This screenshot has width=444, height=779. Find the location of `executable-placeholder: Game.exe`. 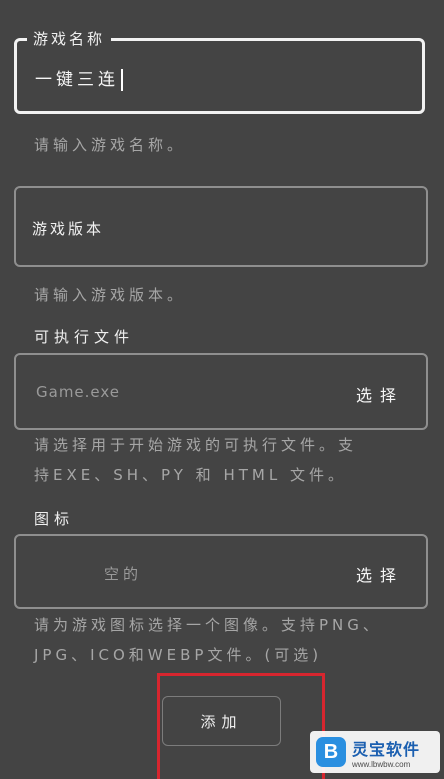

executable-placeholder: Game.exe is located at coordinates (78, 392).